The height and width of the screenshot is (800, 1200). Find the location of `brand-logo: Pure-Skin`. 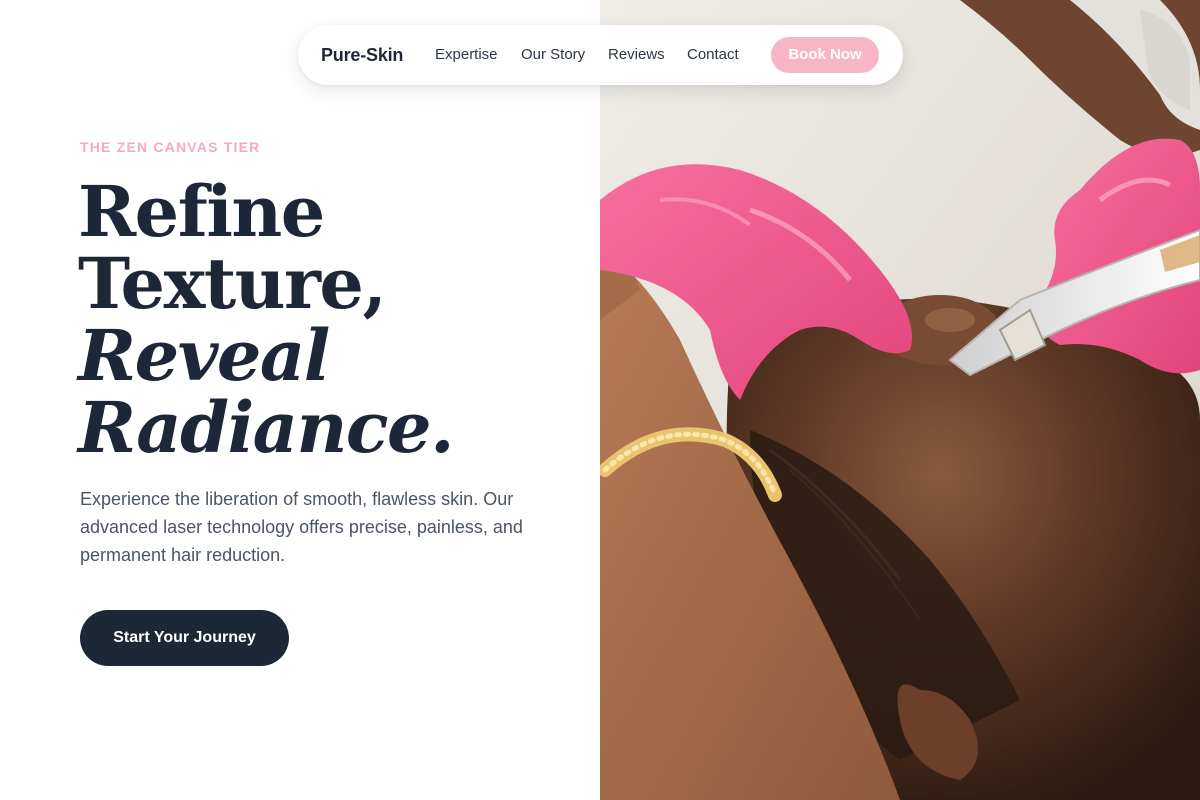

brand-logo: Pure-Skin is located at coordinates (362, 55).